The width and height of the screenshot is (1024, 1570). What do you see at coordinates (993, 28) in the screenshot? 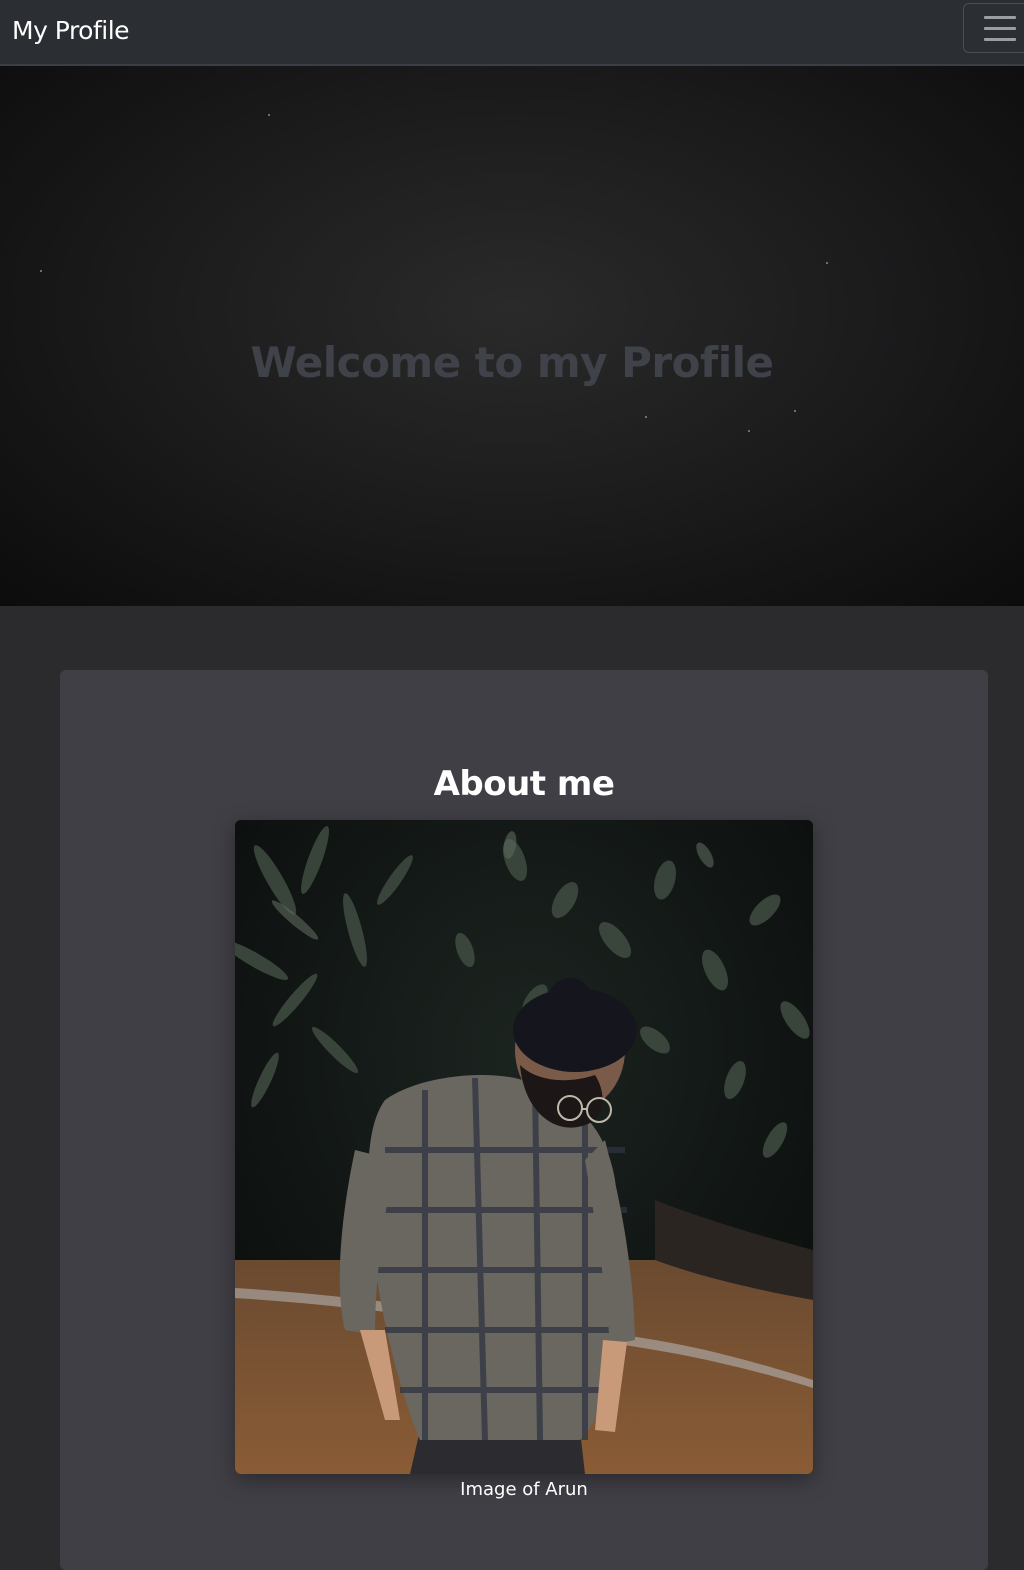
I see `navbar-toggle-button` at bounding box center [993, 28].